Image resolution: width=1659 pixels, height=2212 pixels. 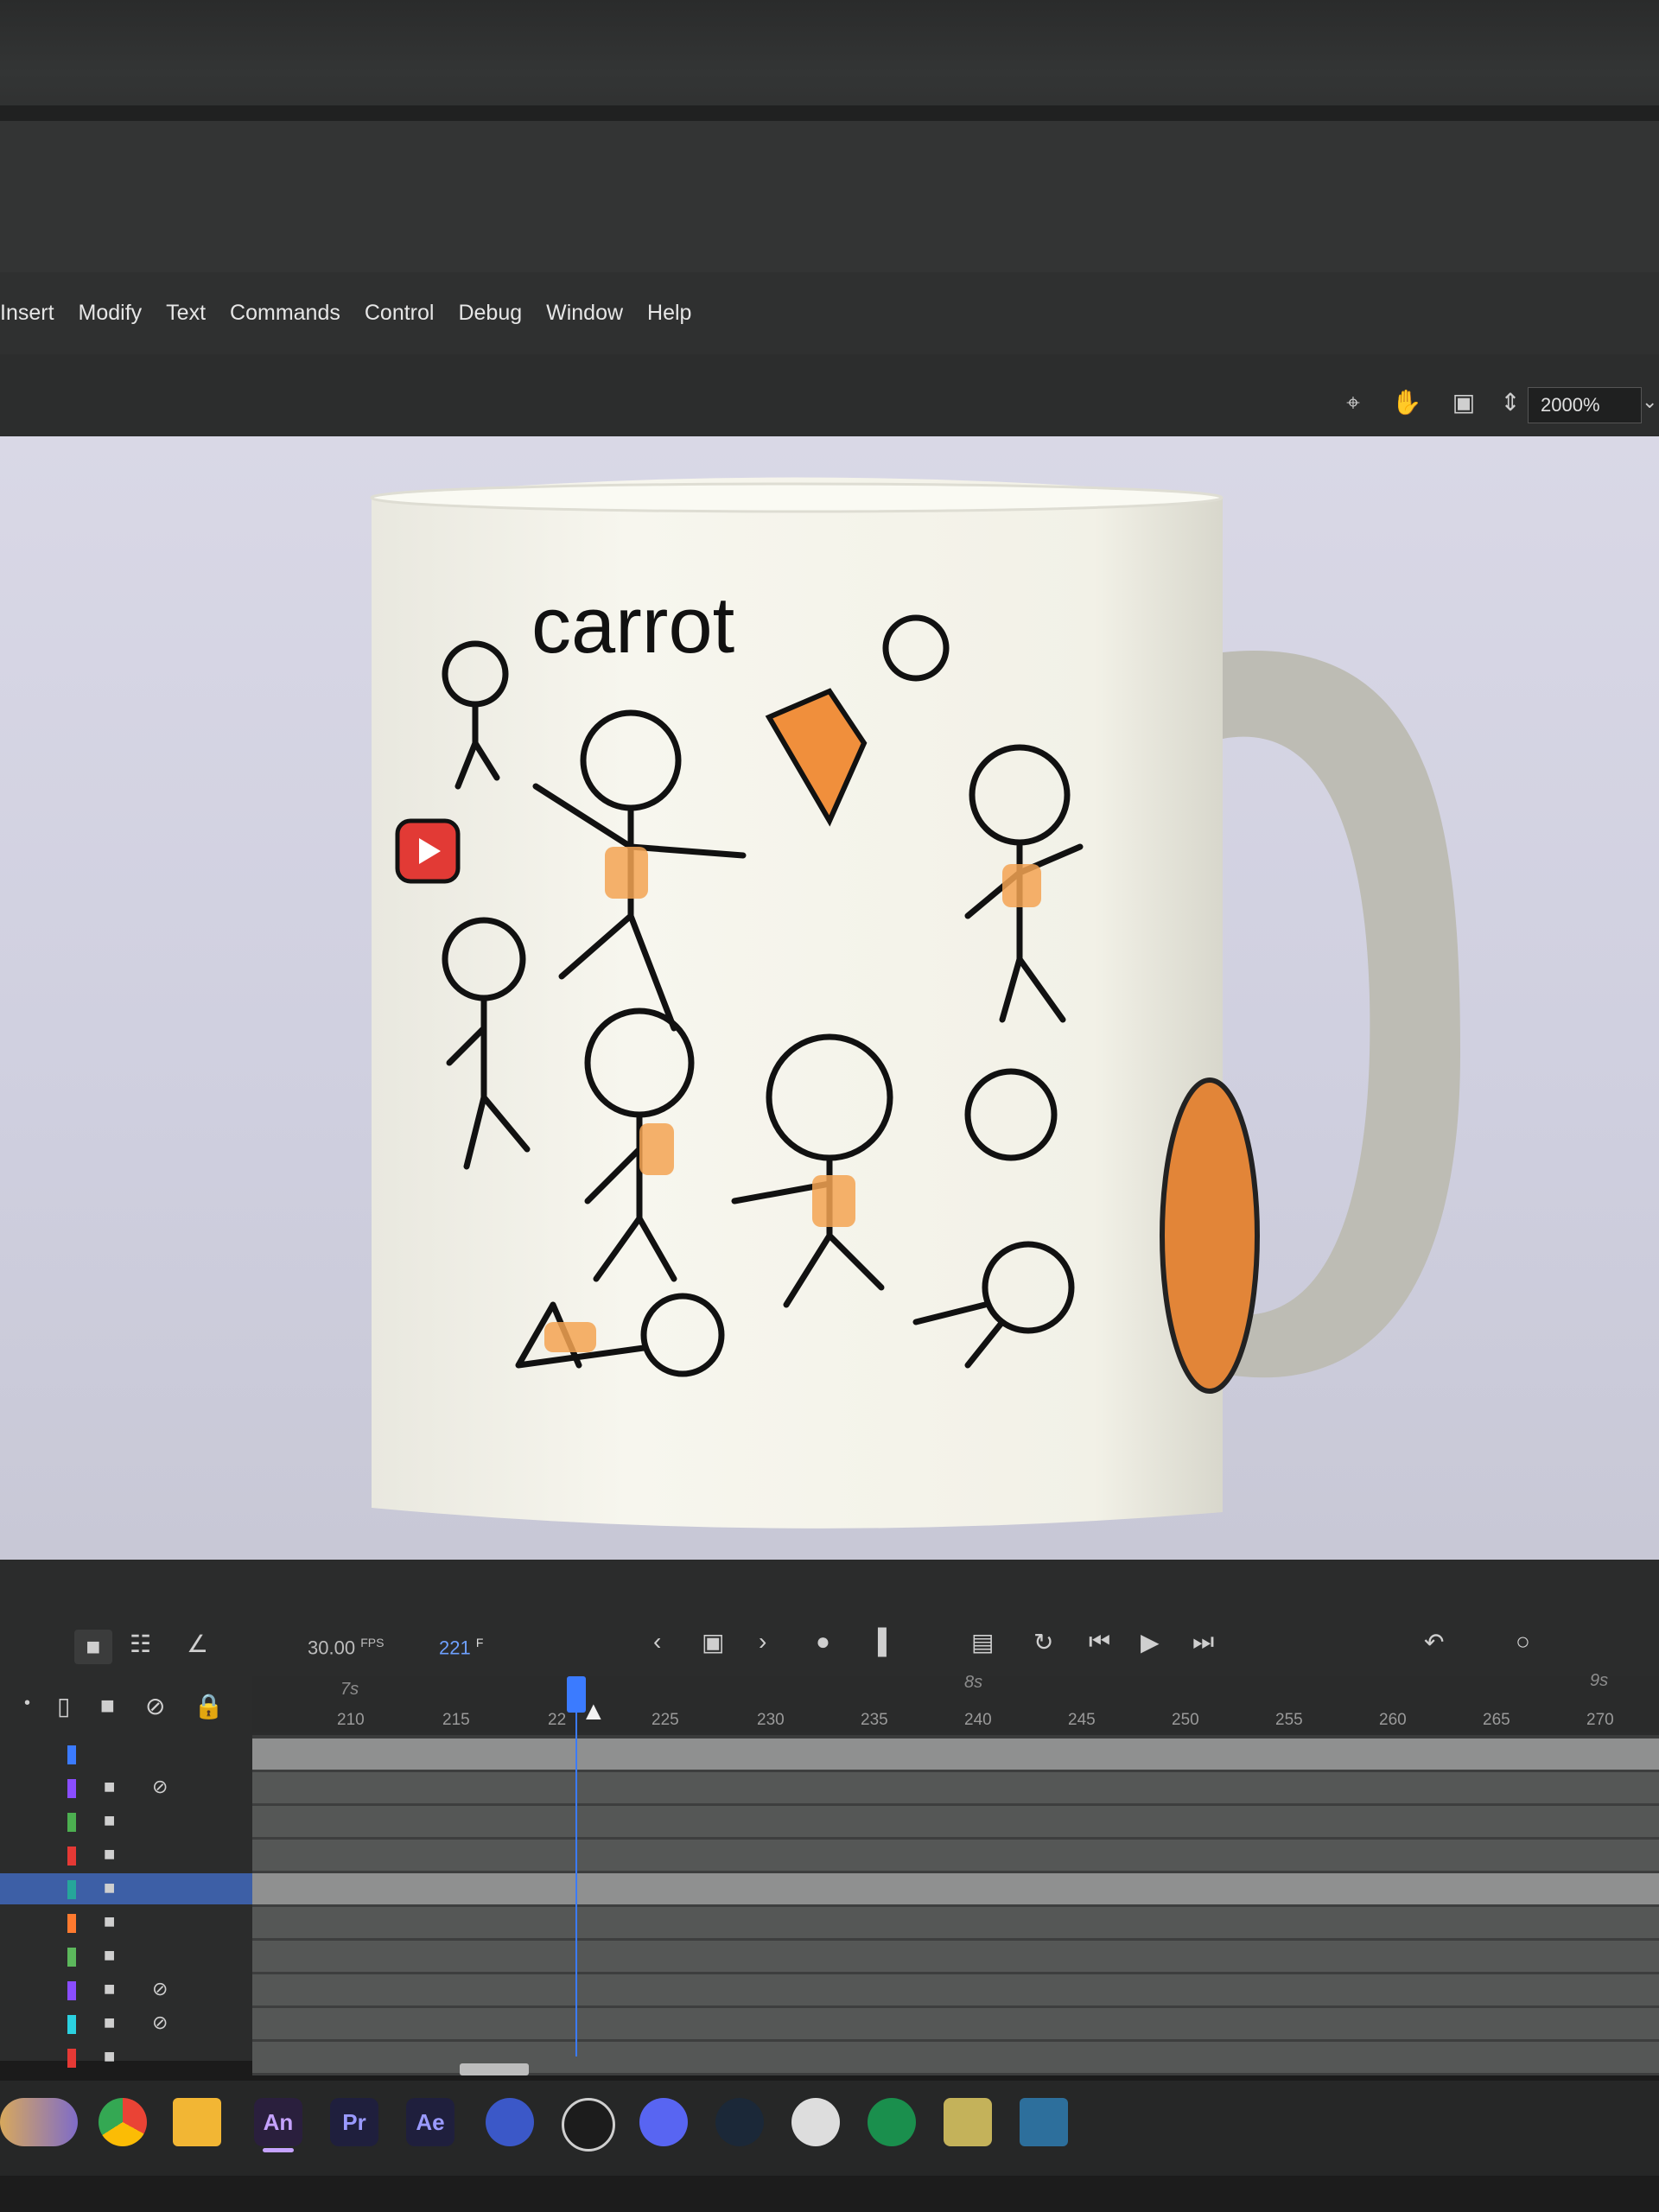 What do you see at coordinates (354, 2122) in the screenshot?
I see `premiere-app-icon: Pr` at bounding box center [354, 2122].